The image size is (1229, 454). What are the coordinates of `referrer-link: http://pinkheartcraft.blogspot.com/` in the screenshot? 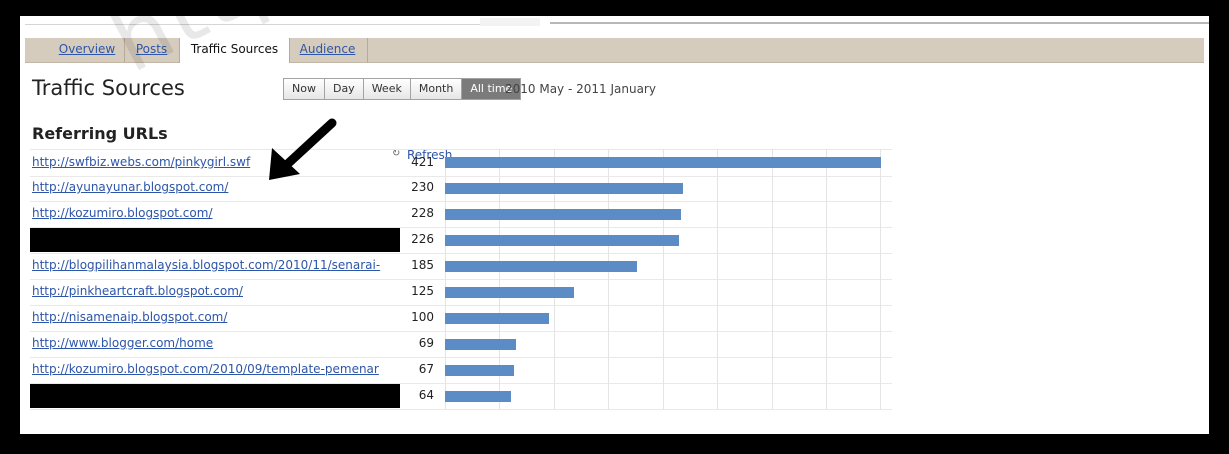 It's located at (207, 291).